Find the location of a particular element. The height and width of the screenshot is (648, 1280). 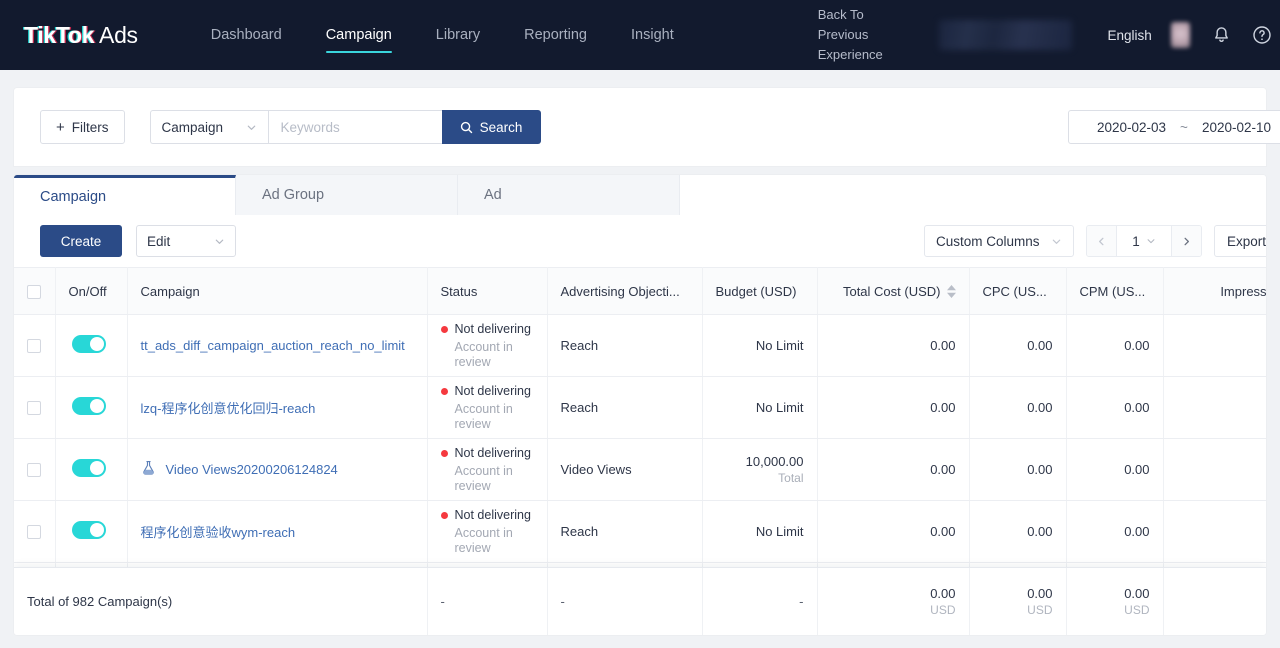

nav-label-dashboard: Dashboard is located at coordinates (246, 35).